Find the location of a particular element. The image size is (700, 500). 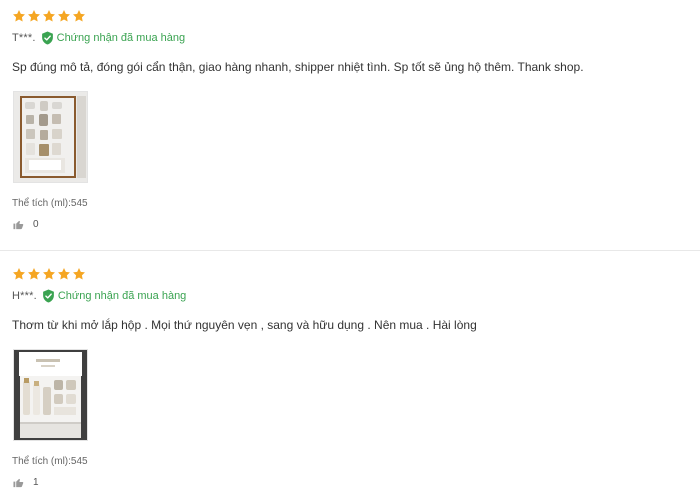

product-set-photo is located at coordinates (50, 395).